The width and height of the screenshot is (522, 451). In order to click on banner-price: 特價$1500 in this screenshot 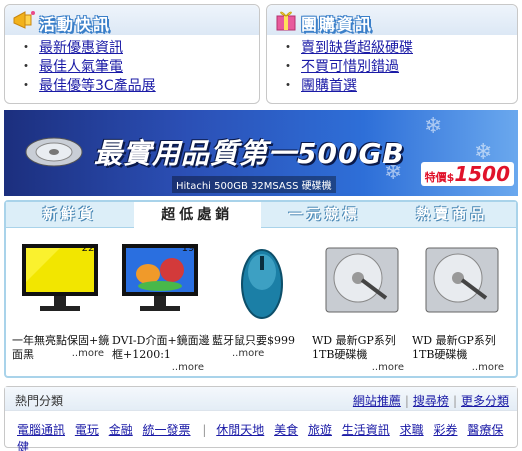, I will do `click(467, 174)`.